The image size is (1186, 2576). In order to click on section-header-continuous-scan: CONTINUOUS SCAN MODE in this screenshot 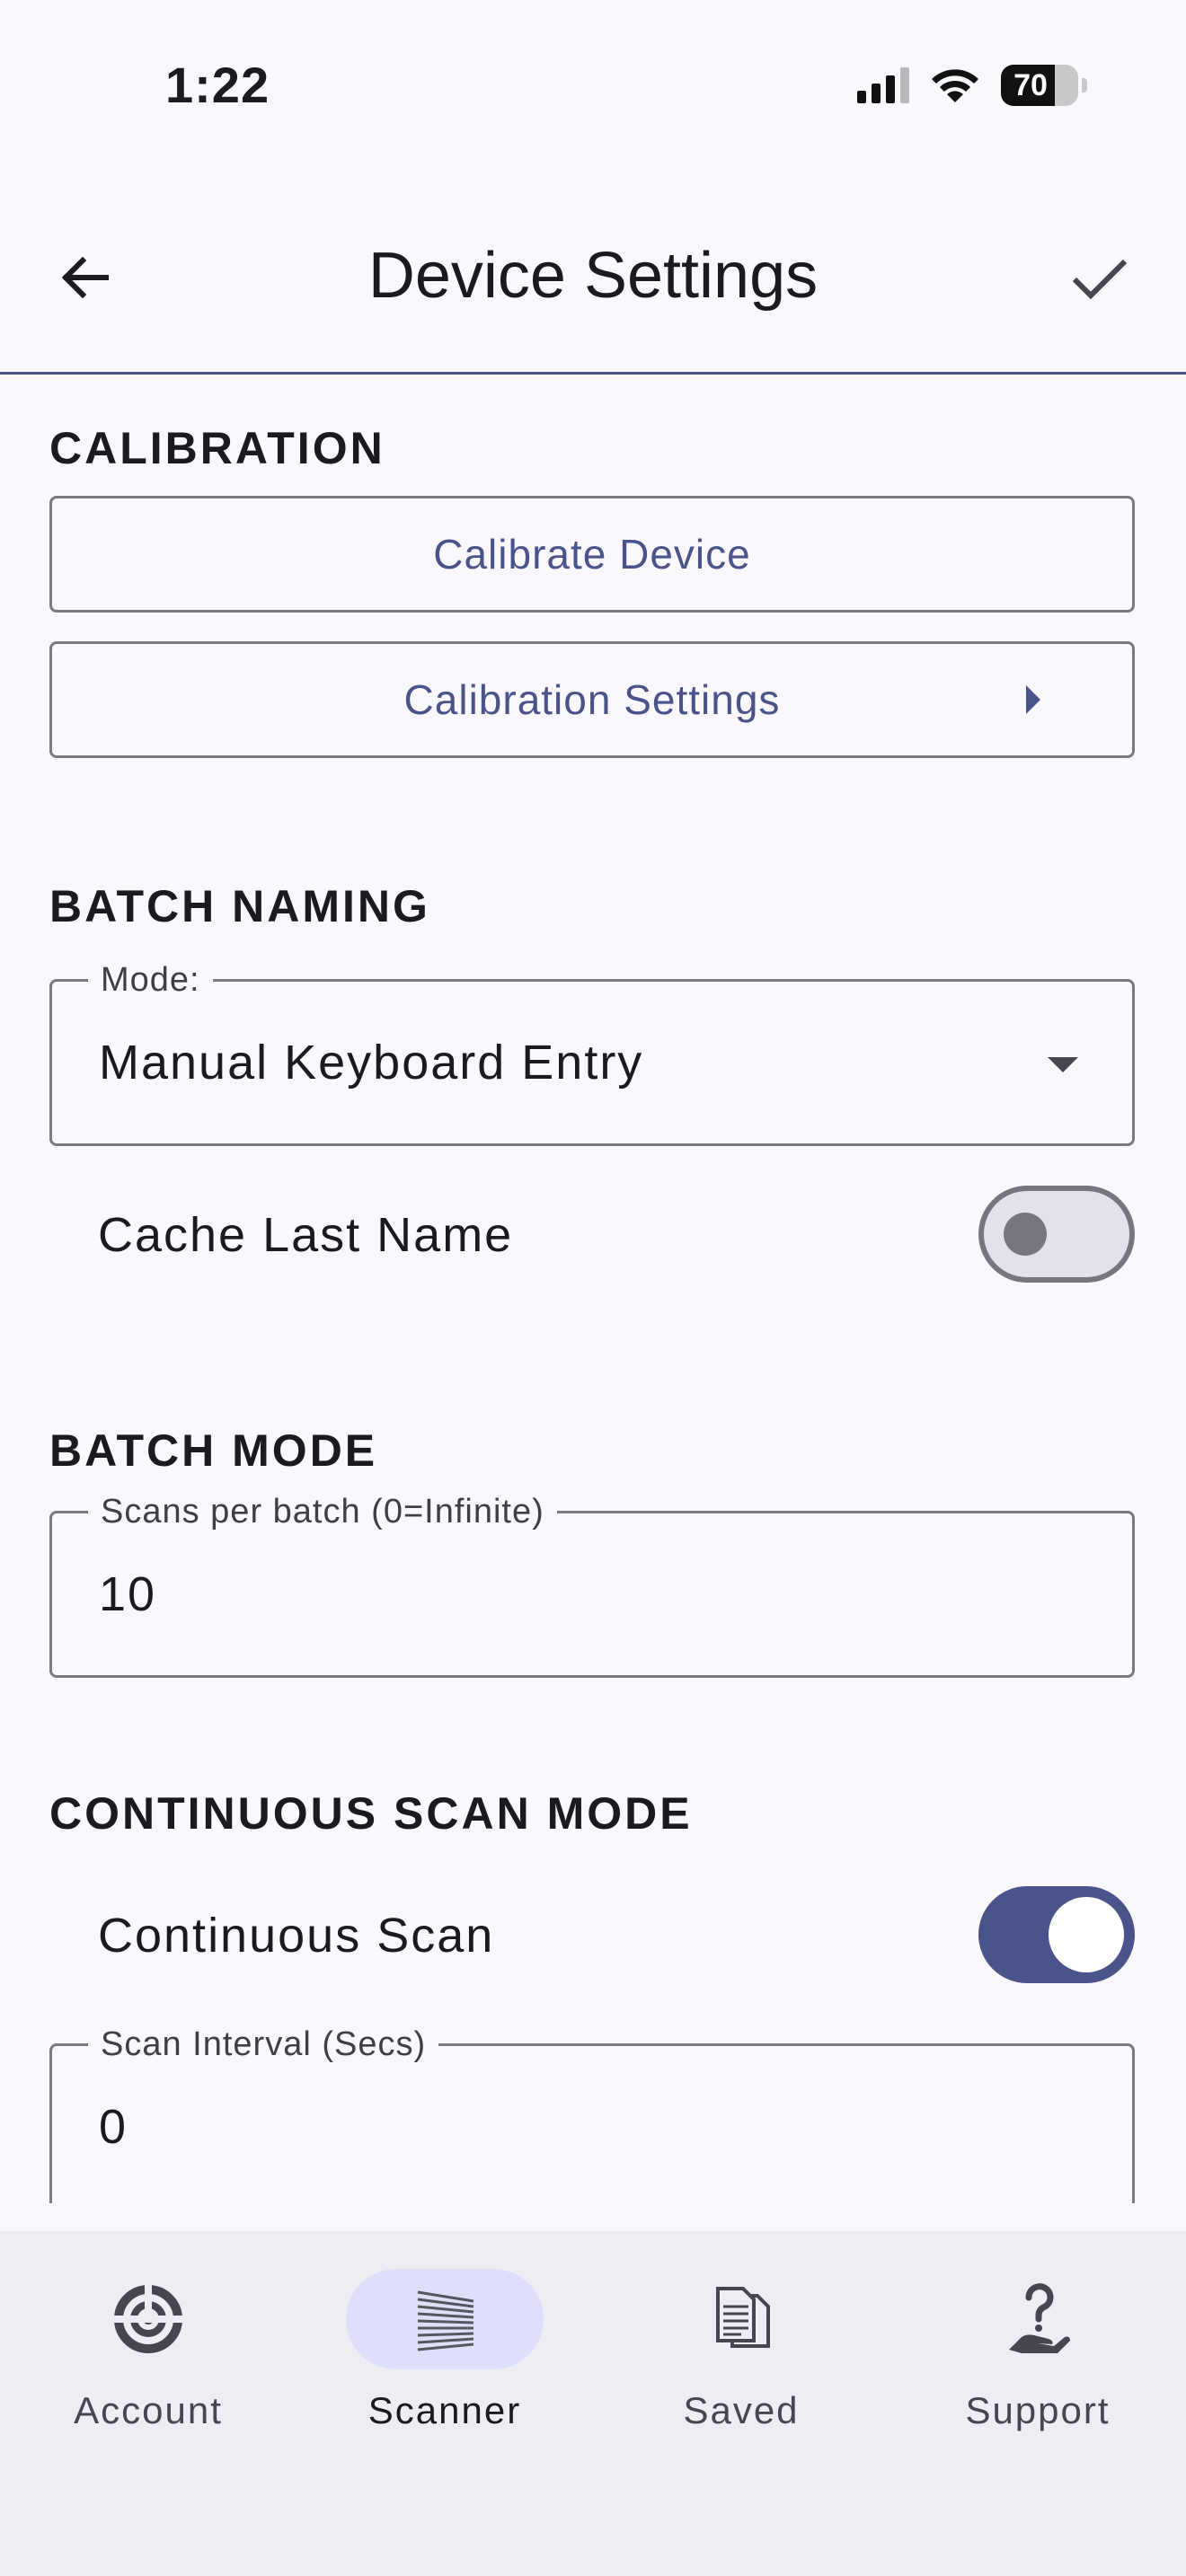, I will do `click(371, 1813)`.